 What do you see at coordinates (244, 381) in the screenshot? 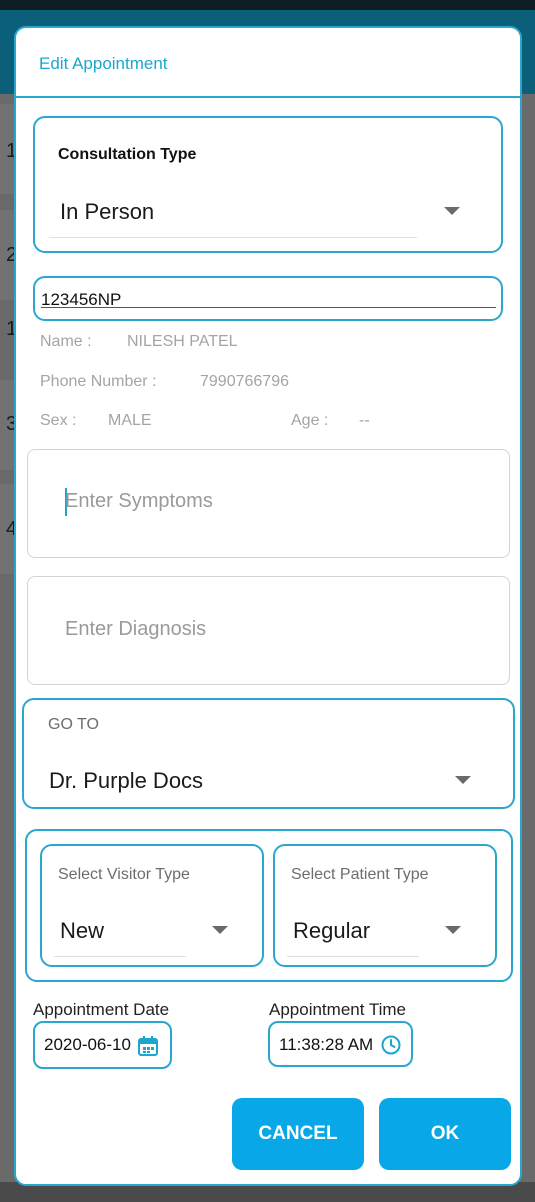
I see `phone-value: 7990766796` at bounding box center [244, 381].